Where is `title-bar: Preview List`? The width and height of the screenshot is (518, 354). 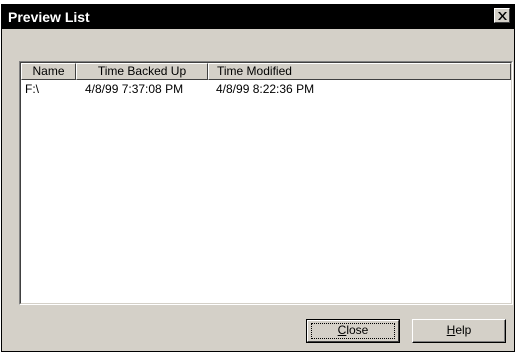 title-bar: Preview List is located at coordinates (258, 17).